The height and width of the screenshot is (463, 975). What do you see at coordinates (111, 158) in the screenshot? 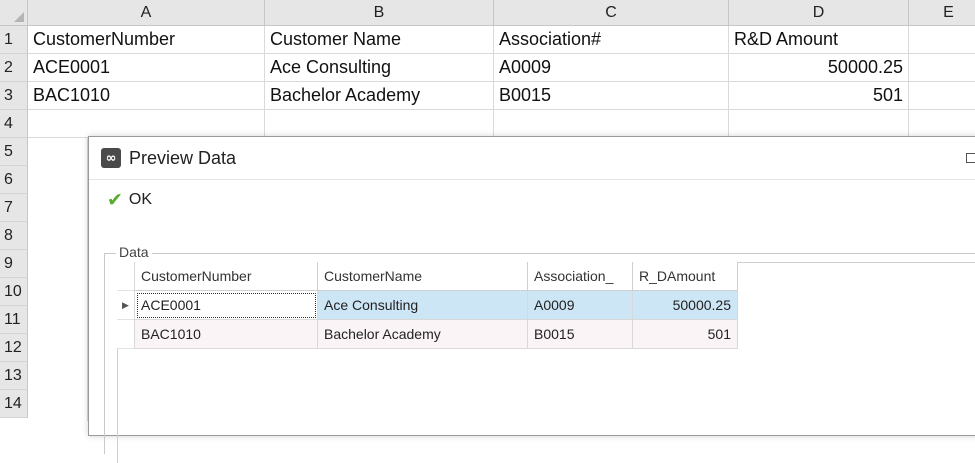
I see `link-icon: ∞` at bounding box center [111, 158].